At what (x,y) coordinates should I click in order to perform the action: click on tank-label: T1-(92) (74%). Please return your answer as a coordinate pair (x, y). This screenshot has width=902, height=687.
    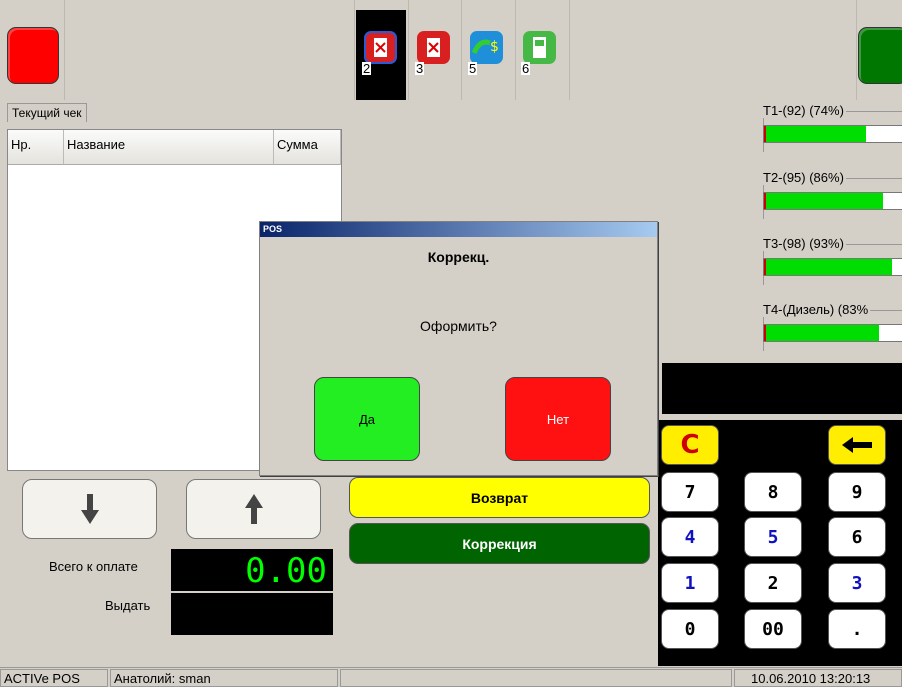
    Looking at the image, I should click on (804, 110).